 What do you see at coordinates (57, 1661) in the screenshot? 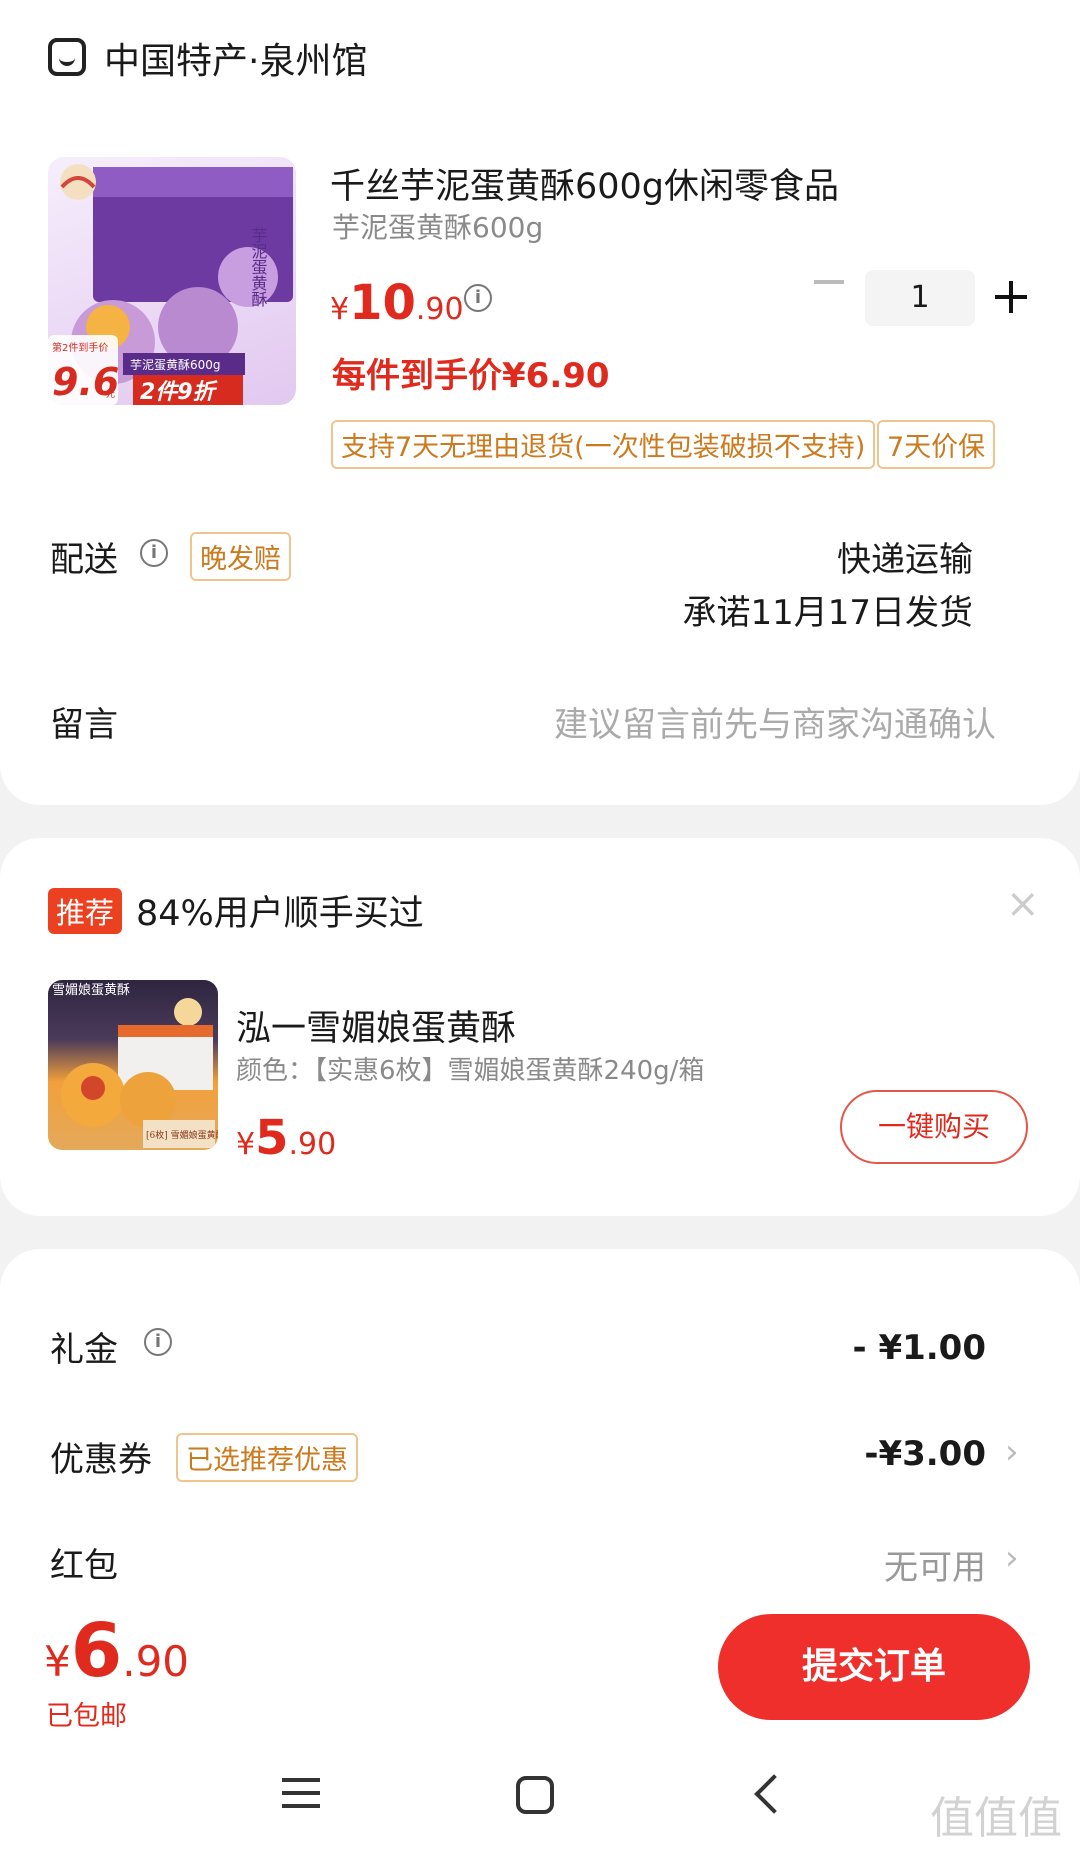
I see `total-price-currency: ¥` at bounding box center [57, 1661].